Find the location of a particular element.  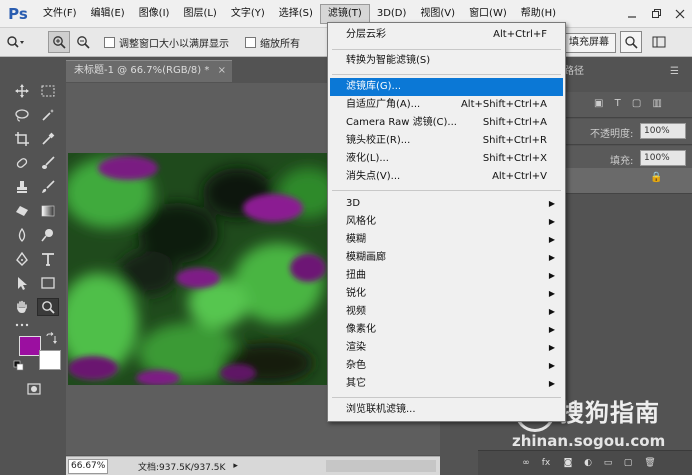

submenu-other: 其它 ▶ is located at coordinates (446, 384).